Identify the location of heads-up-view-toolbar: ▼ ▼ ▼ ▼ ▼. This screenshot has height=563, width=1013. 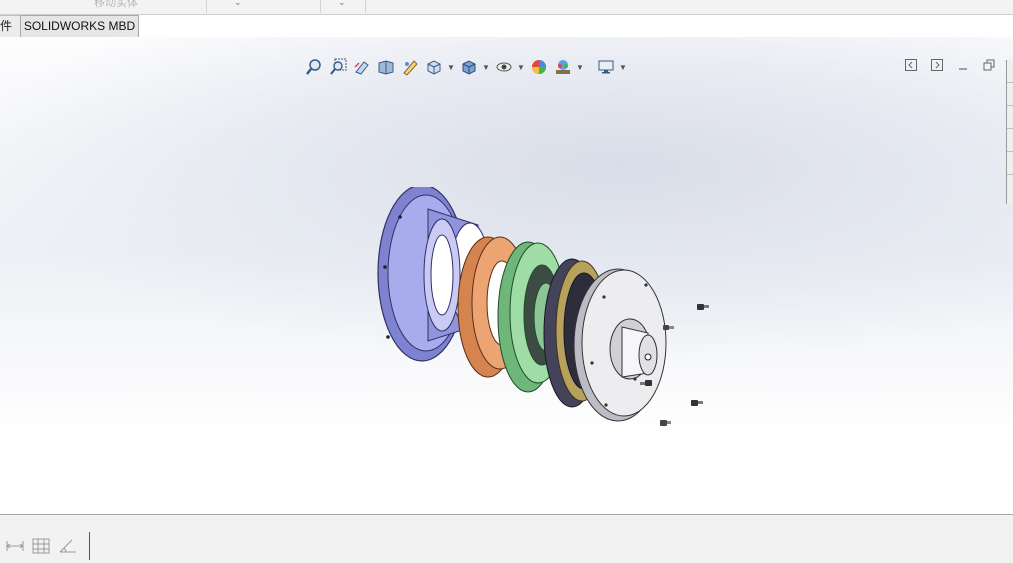
(465, 67).